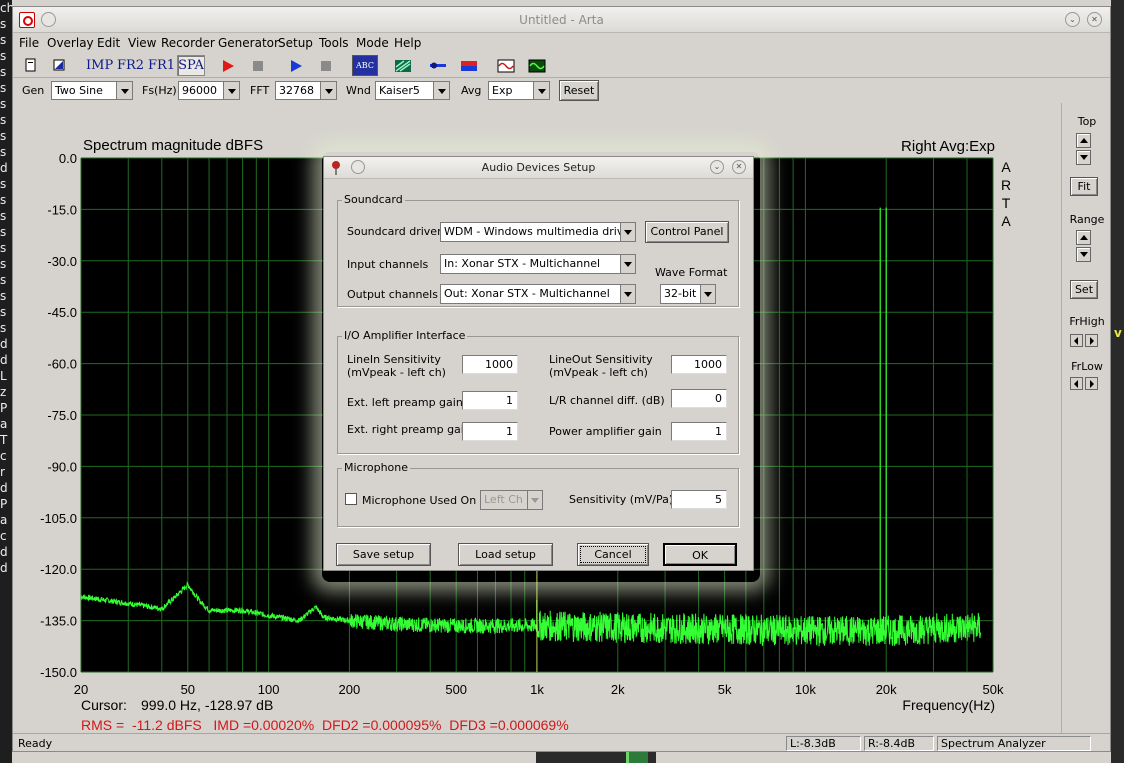 The height and width of the screenshot is (763, 1124). I want to click on arta-vertical-letter: R, so click(1006, 185).